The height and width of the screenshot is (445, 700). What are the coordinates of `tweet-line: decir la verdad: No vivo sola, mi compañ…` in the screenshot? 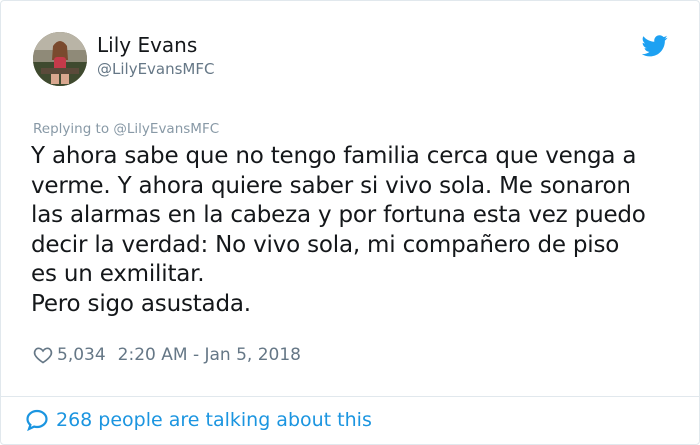 It's located at (325, 244).